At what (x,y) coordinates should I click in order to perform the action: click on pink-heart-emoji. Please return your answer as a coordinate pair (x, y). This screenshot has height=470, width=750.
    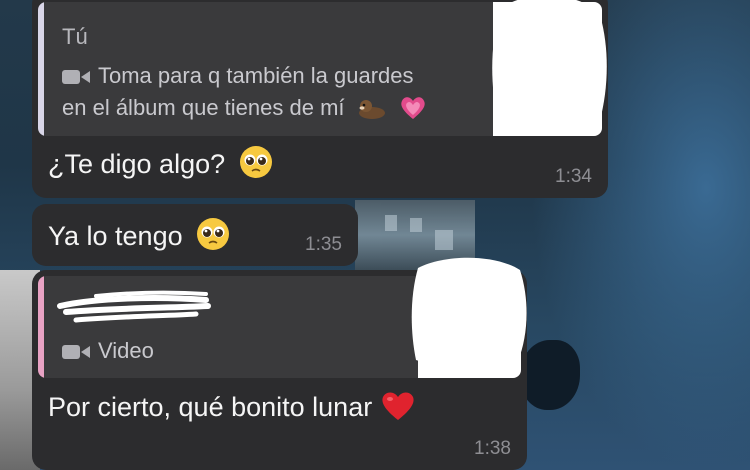
    Looking at the image, I should click on (413, 108).